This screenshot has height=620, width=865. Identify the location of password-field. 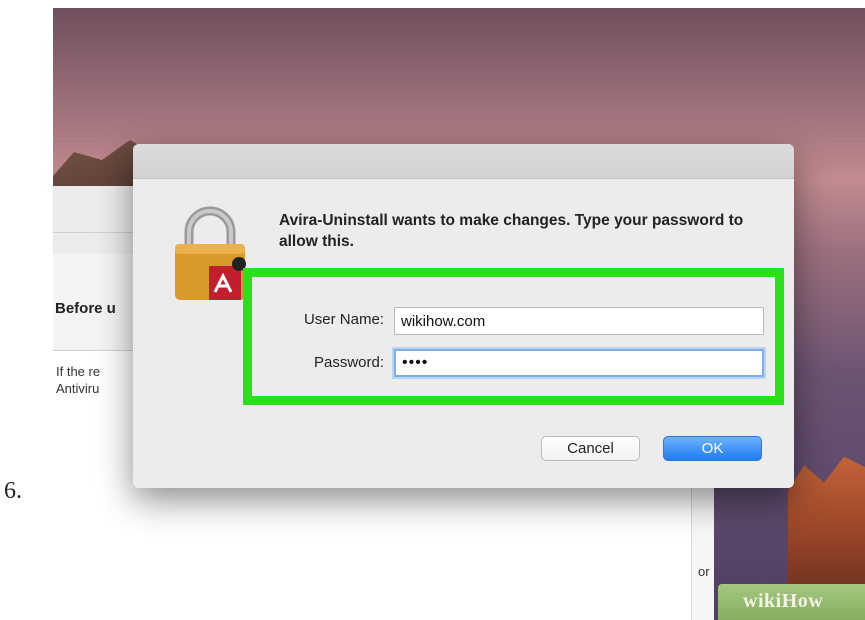
(579, 363).